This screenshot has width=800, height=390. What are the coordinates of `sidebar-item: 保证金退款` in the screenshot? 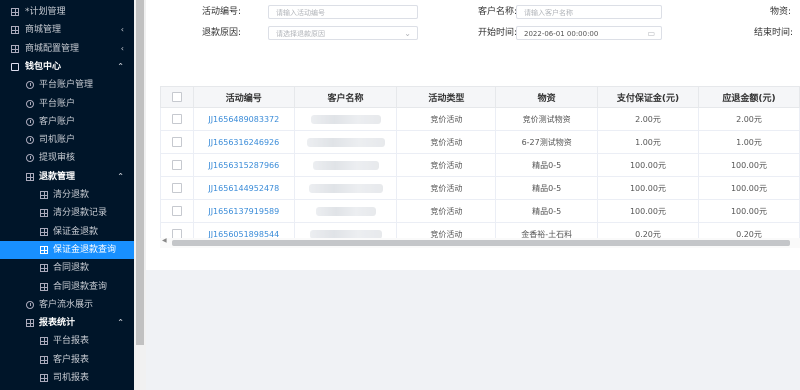 It's located at (67, 232).